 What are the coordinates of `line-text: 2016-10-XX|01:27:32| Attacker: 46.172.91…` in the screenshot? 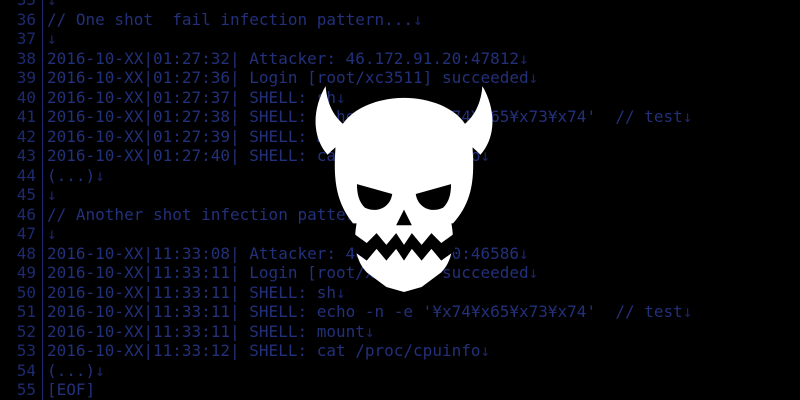 It's located at (283, 58).